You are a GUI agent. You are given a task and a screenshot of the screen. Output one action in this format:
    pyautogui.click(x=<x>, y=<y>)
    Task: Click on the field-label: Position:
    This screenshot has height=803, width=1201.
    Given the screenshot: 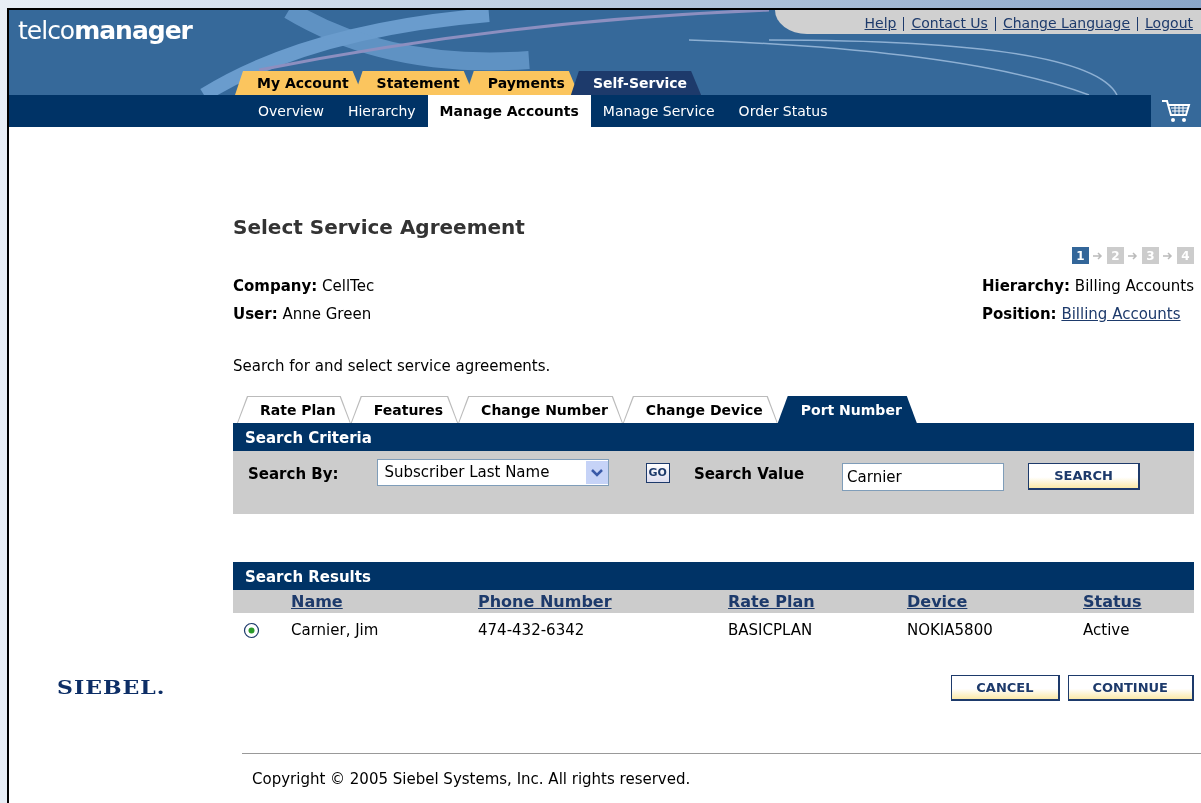 What is the action you would take?
    pyautogui.click(x=1019, y=314)
    